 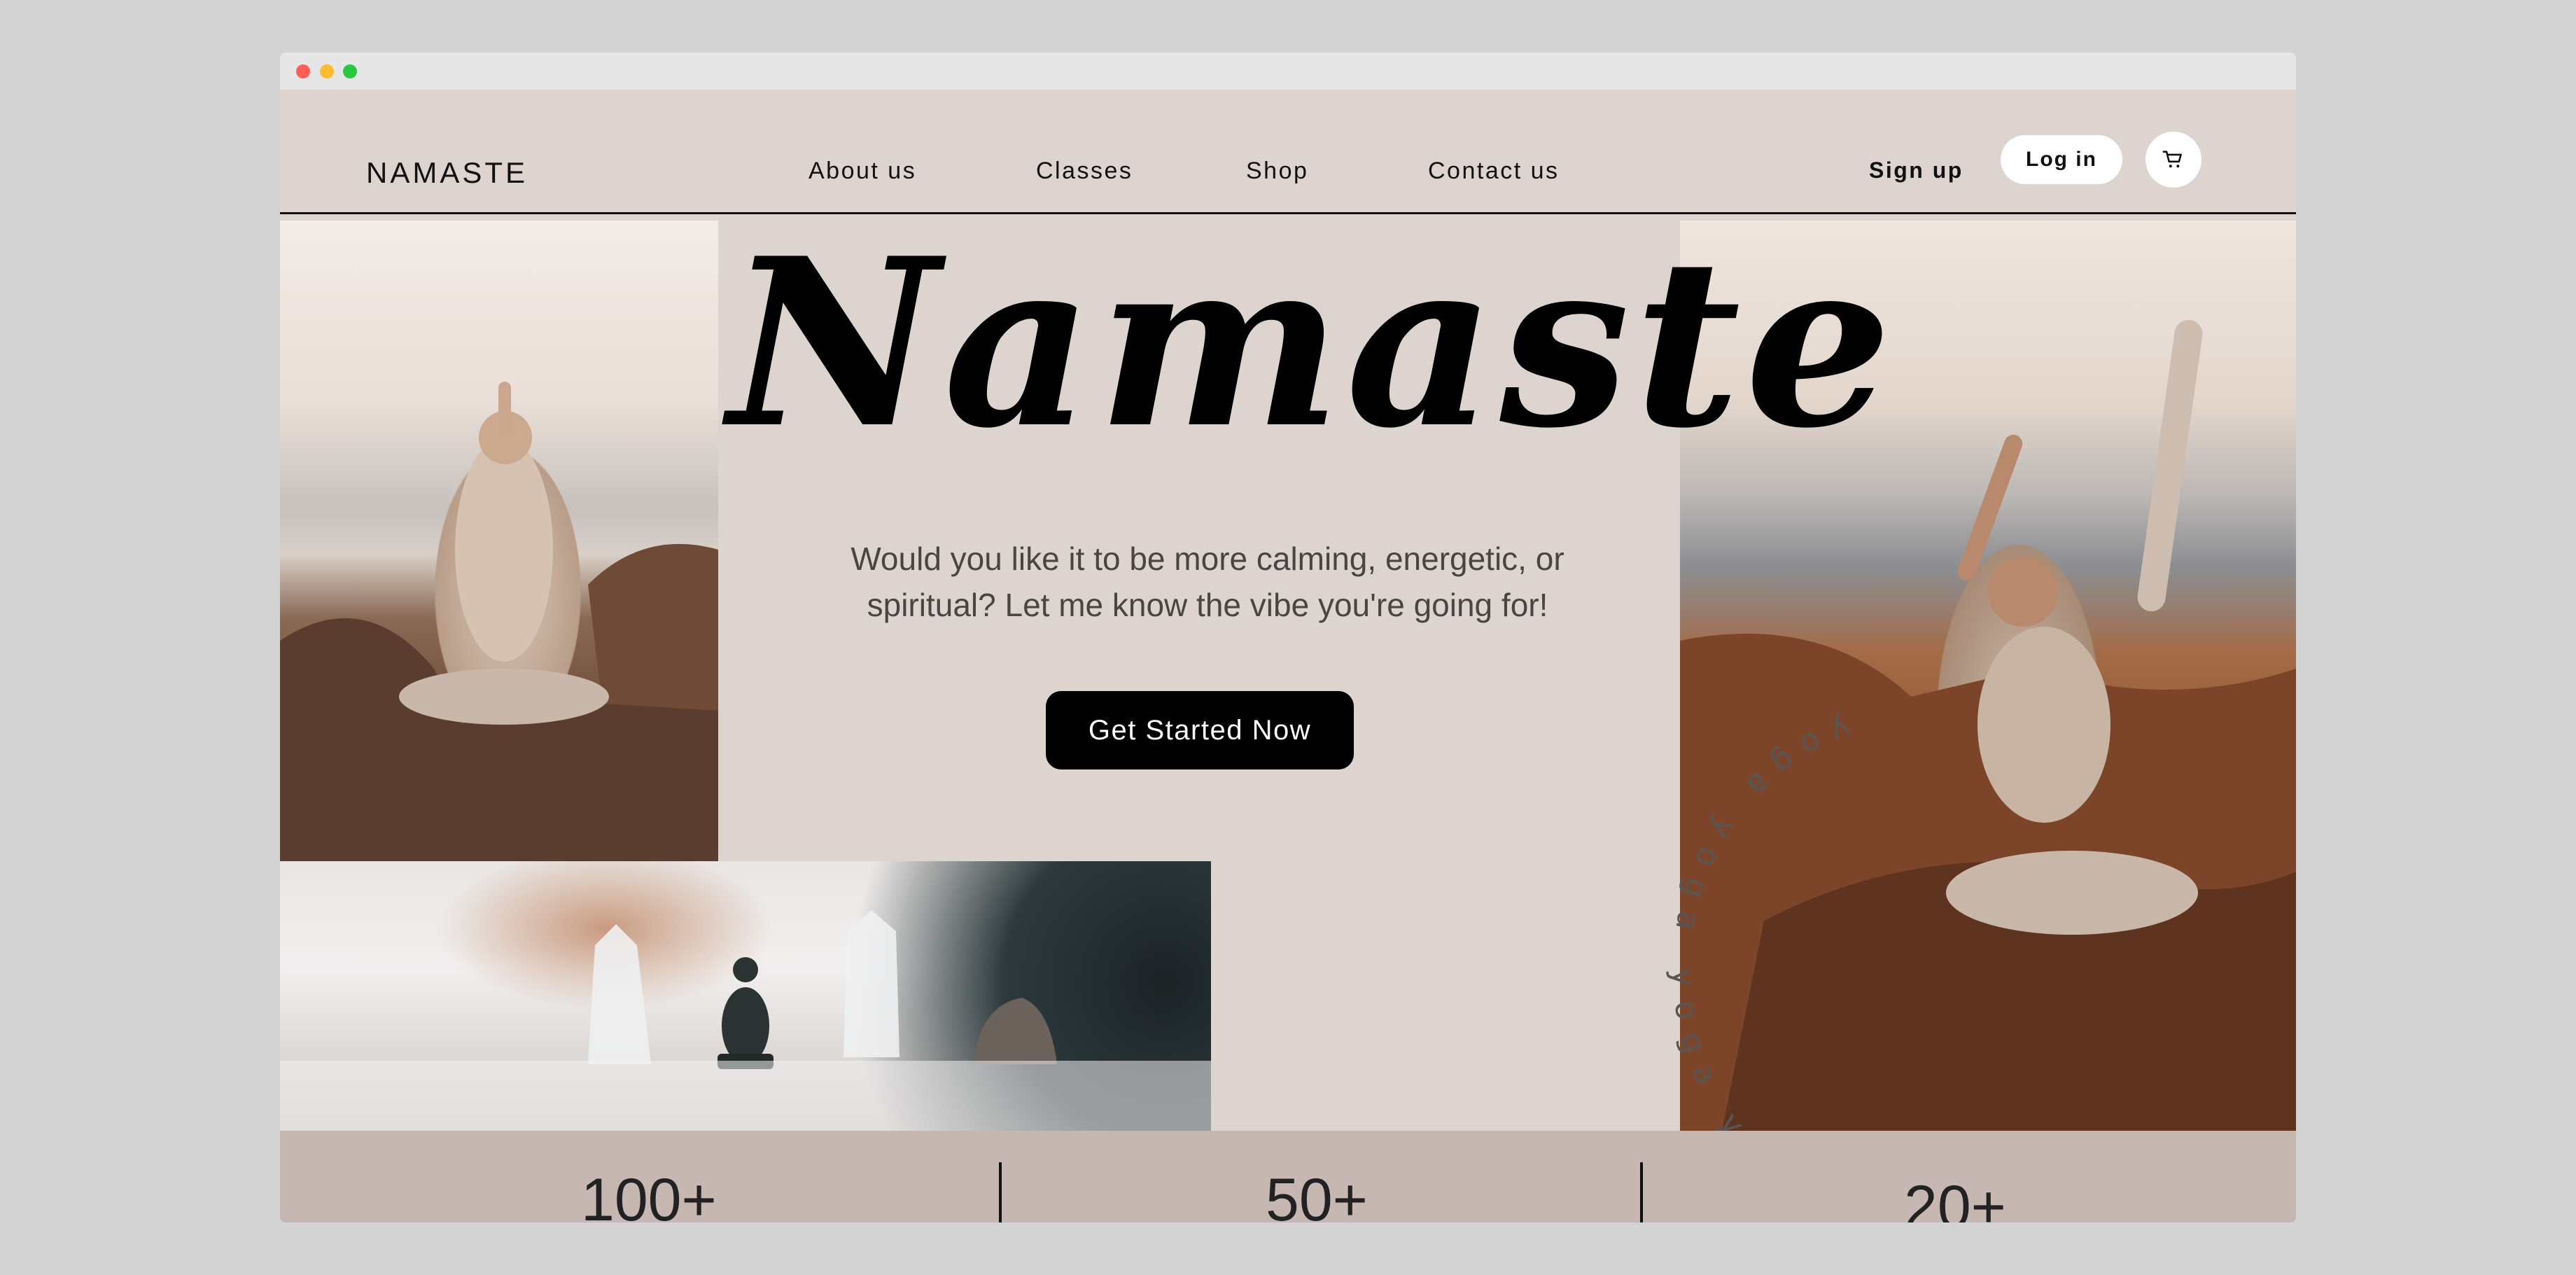 I want to click on maximize-window-button, so click(x=350, y=71).